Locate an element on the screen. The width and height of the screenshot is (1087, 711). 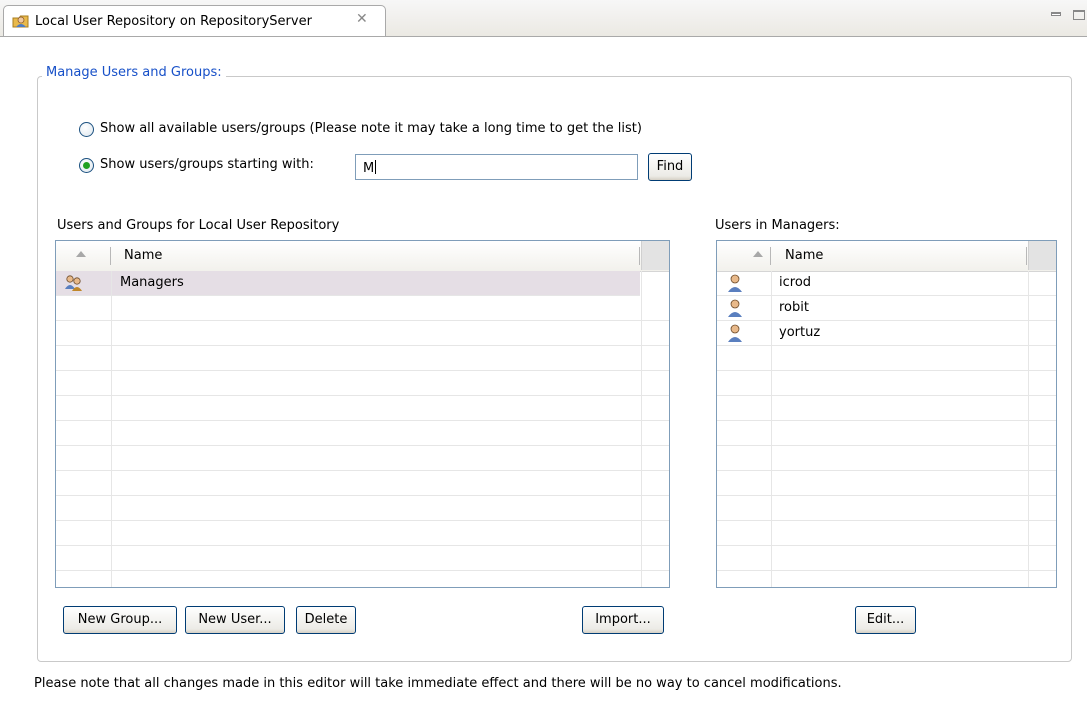
show-starting-label: Show users/groups starting with: is located at coordinates (207, 164).